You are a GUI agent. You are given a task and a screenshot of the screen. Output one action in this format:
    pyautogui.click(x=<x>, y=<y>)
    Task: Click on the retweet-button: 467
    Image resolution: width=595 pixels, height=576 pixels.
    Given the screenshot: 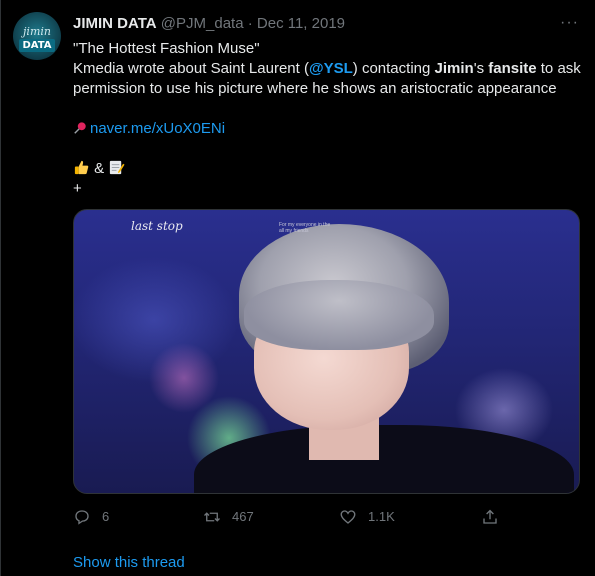 What is the action you would take?
    pyautogui.click(x=228, y=517)
    